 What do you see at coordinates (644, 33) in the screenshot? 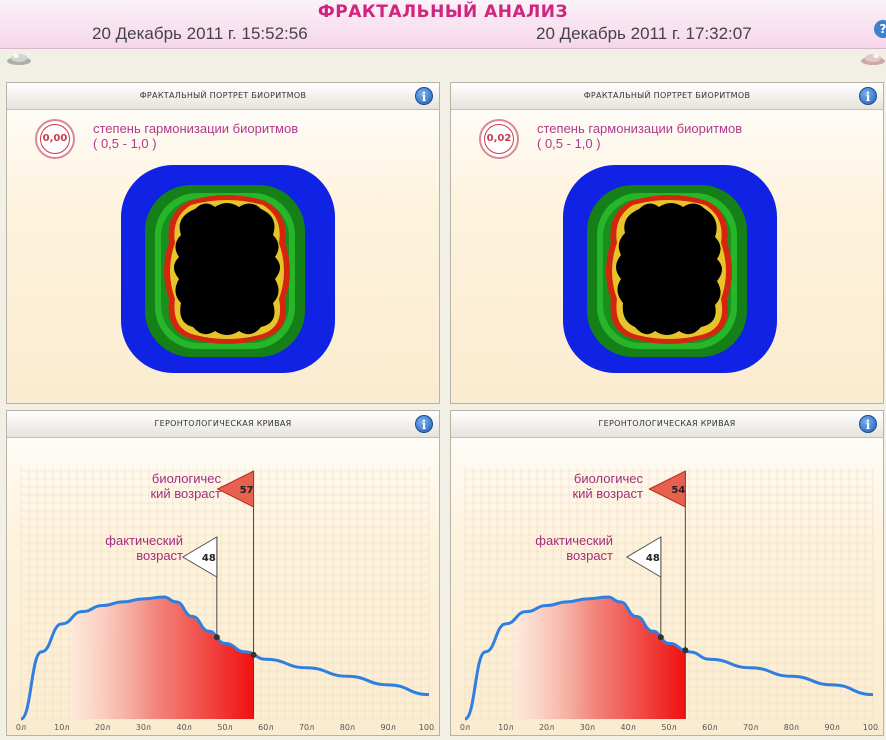
I see `date-right: 20 Декабрь 2011 г. 17:32:07` at bounding box center [644, 33].